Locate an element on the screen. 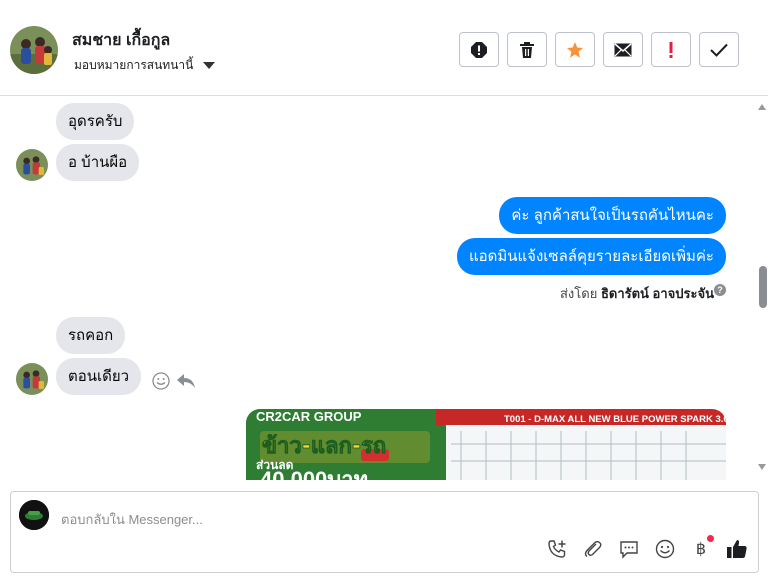 Image resolution: width=768 pixels, height=578 pixels. scroll-up-arrow-icon is located at coordinates (762, 107).